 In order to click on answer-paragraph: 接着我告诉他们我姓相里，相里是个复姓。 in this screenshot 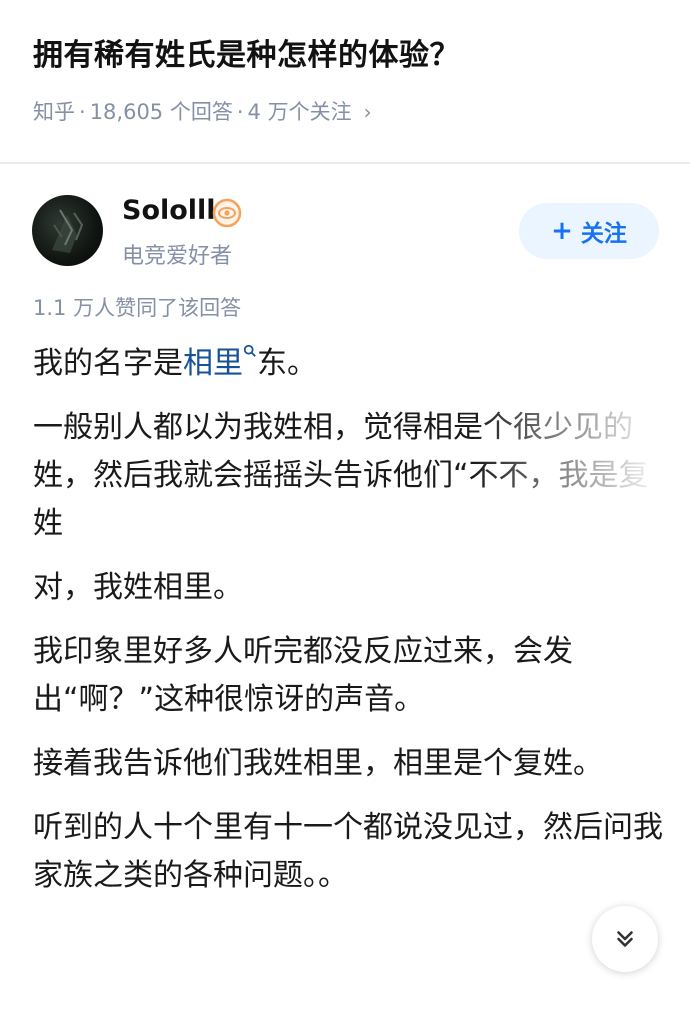, I will do `click(318, 763)`.